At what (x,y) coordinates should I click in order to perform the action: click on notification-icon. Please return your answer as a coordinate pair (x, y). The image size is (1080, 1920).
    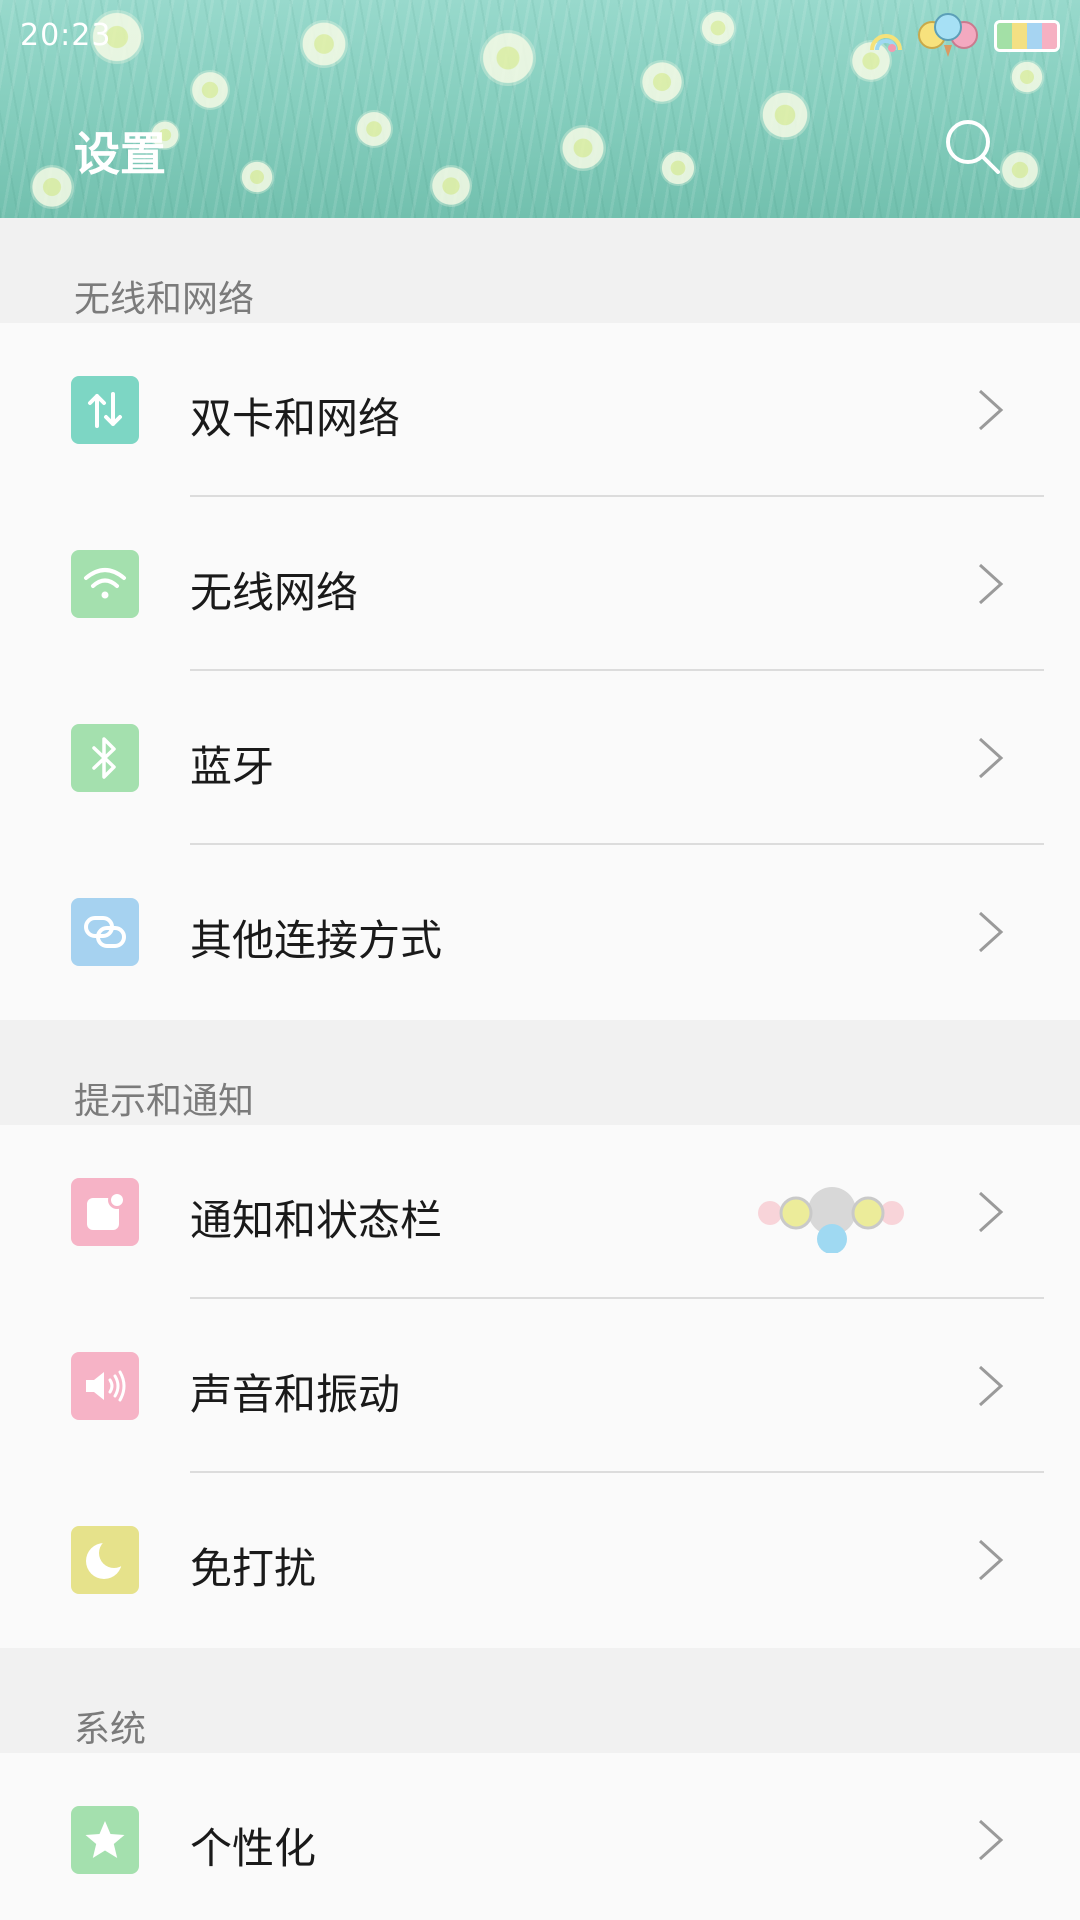
    Looking at the image, I should click on (105, 1212).